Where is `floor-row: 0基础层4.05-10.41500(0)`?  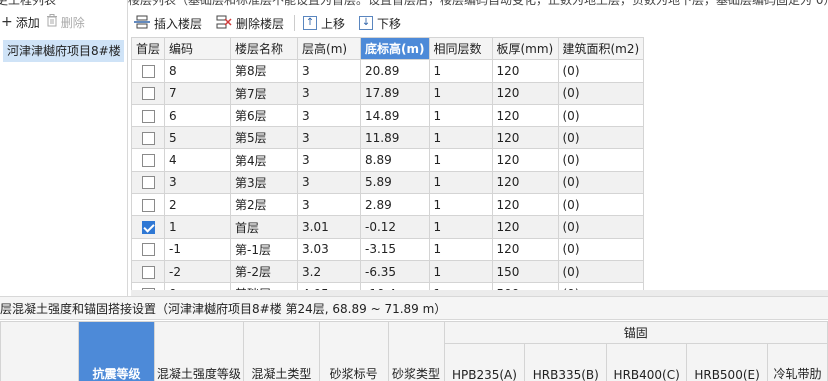
floor-row: 0基础层4.05-10.41500(0) is located at coordinates (388, 286).